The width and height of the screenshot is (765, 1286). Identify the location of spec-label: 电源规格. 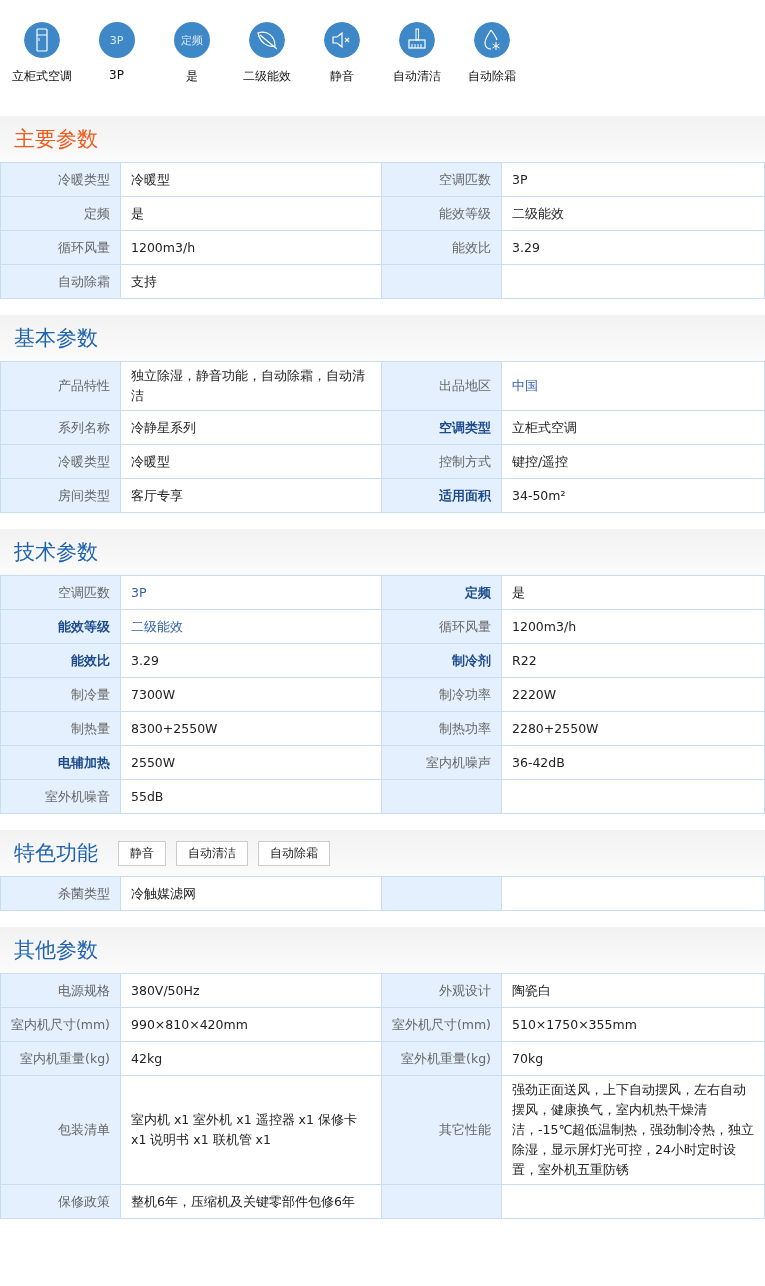
(61, 991).